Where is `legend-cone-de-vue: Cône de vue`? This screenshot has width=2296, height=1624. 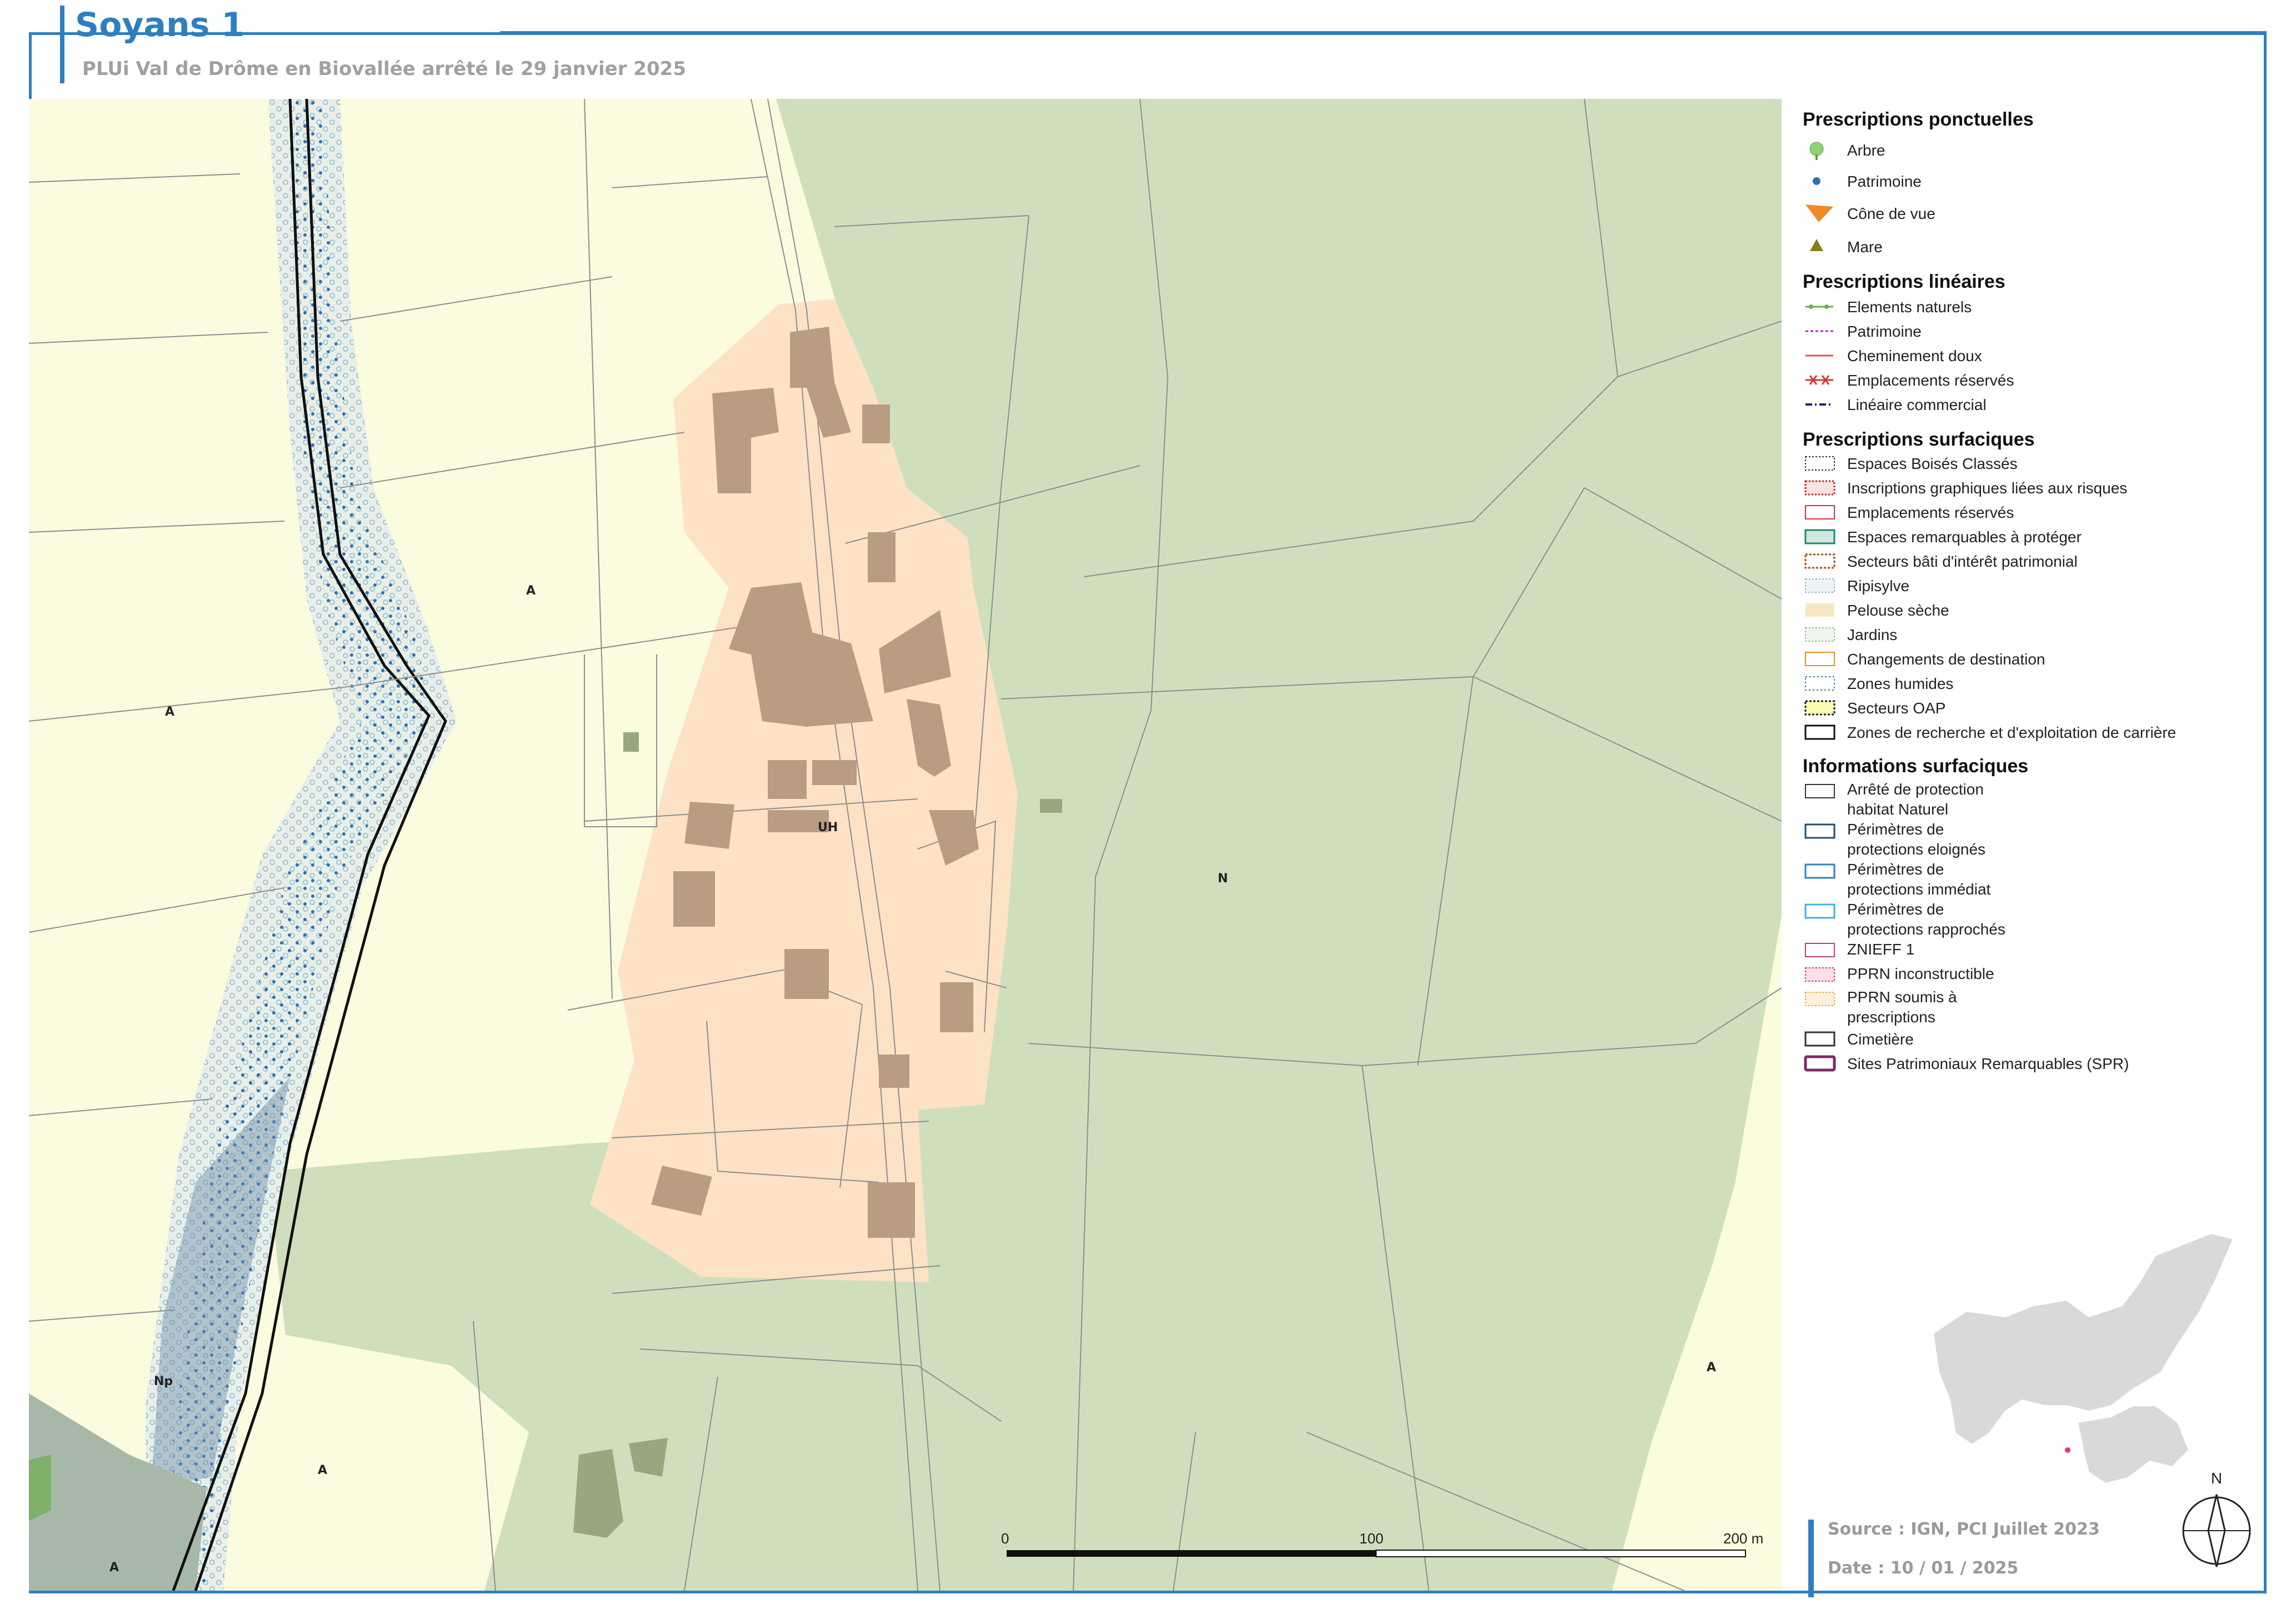 legend-cone-de-vue: Cône de vue is located at coordinates (1891, 213).